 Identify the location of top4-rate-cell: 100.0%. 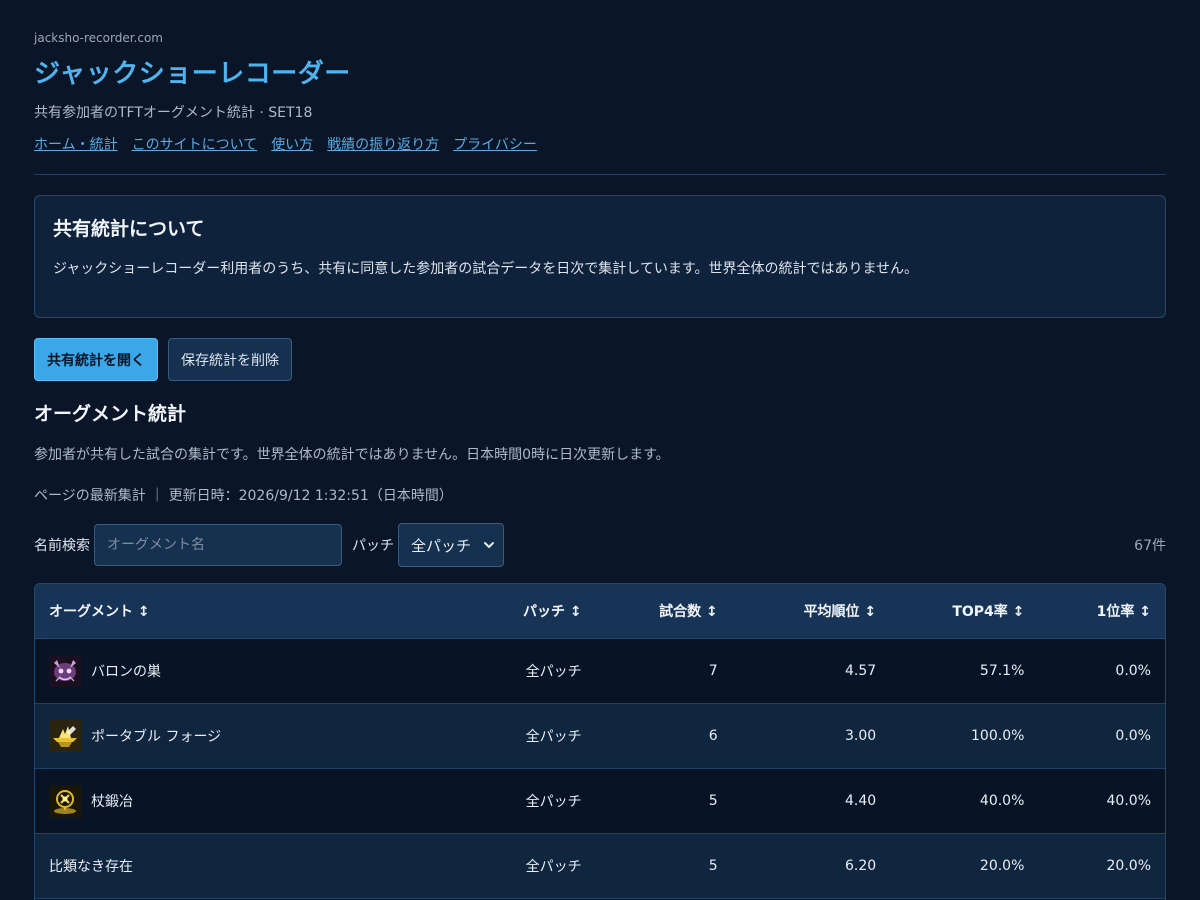
(964, 736).